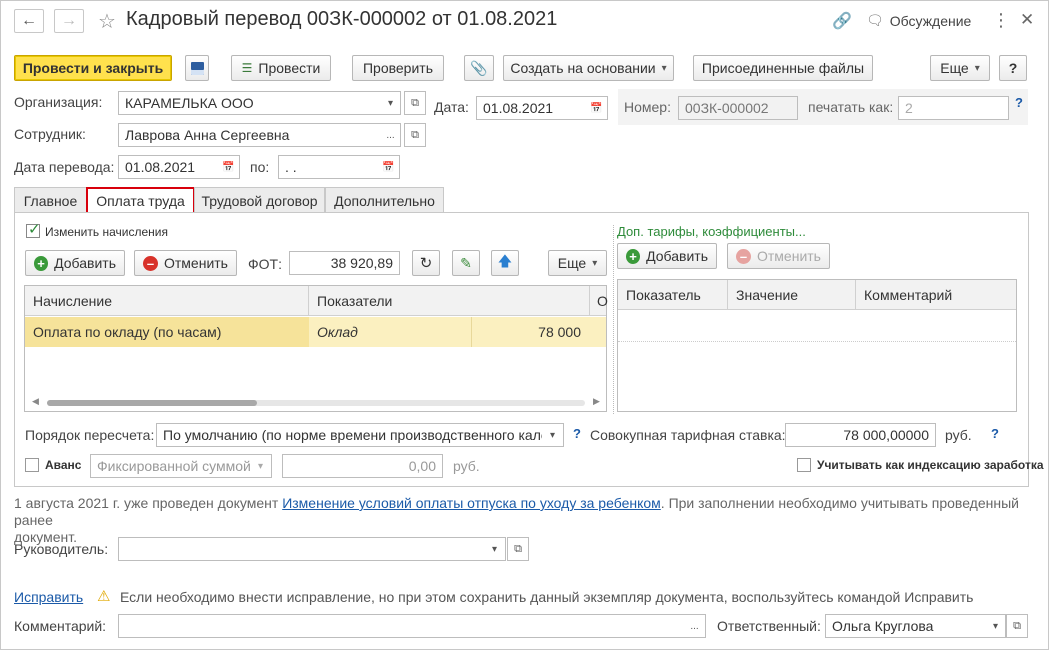 This screenshot has width=1049, height=650. I want to click on pay-more-label: Еще, so click(572, 263).